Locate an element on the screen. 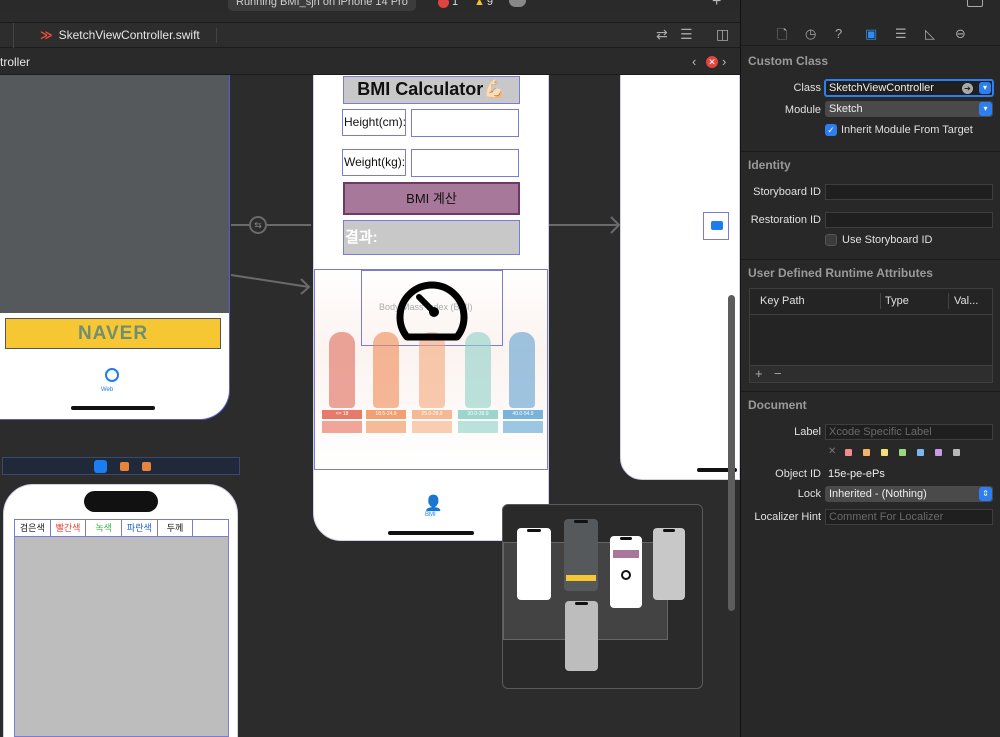  error-count: 1 is located at coordinates (448, 5).